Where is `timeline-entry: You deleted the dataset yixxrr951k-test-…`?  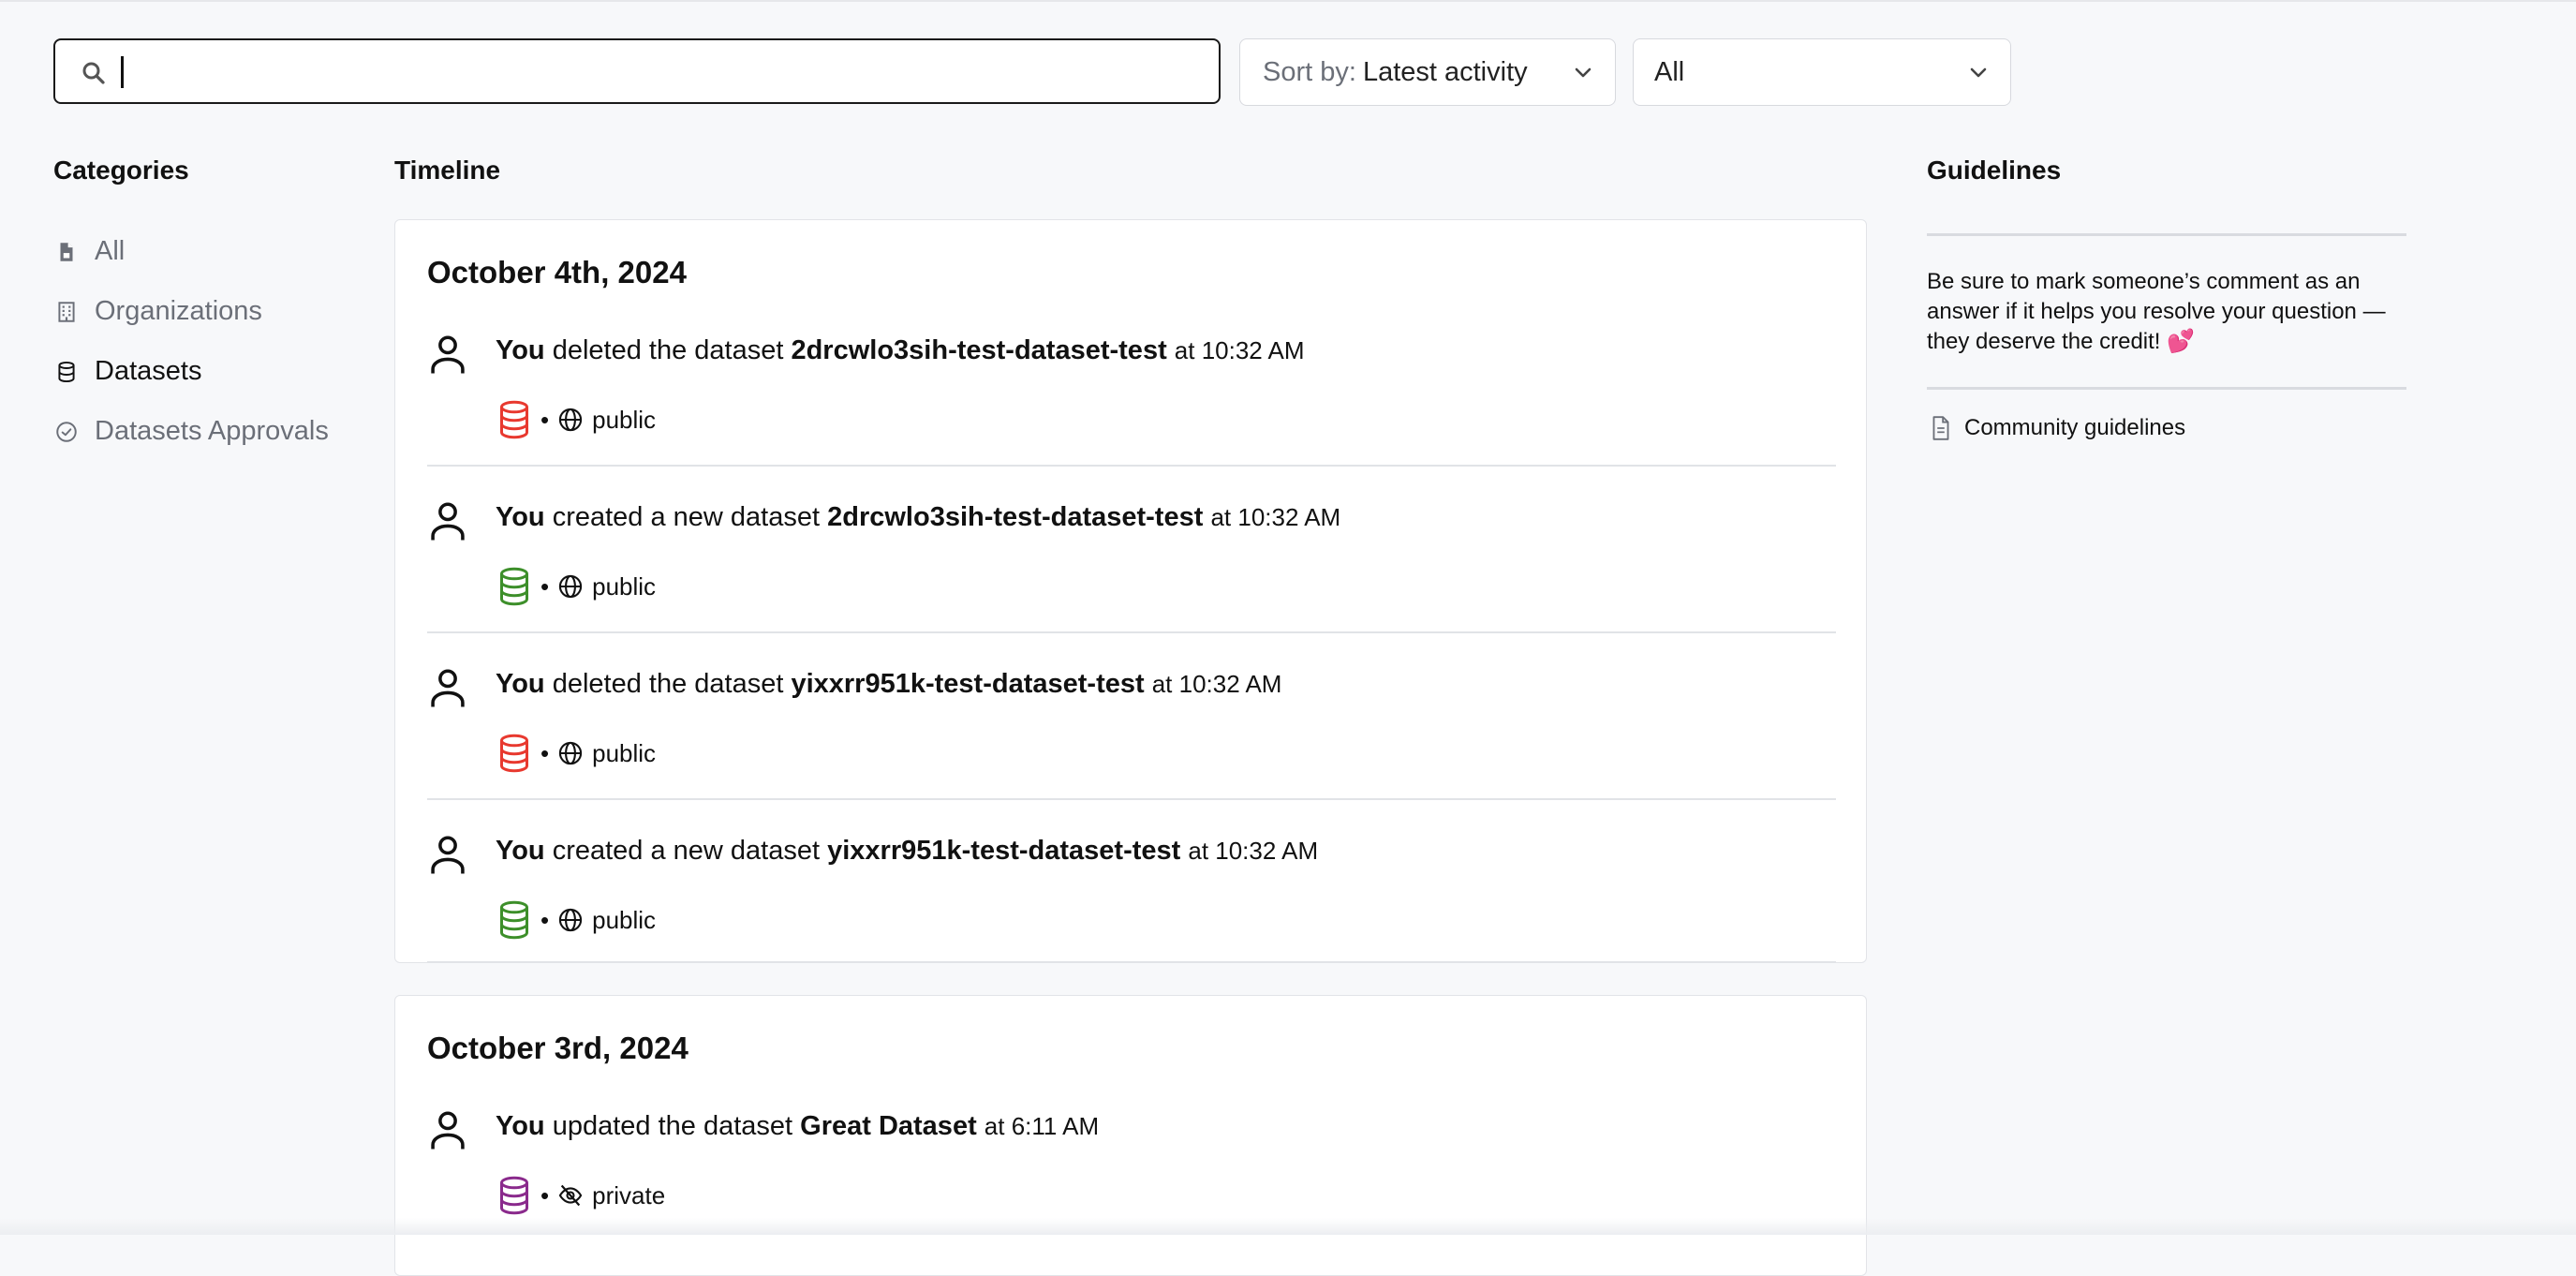
timeline-entry: You deleted the dataset yixxrr951k-test-… is located at coordinates (1131, 734).